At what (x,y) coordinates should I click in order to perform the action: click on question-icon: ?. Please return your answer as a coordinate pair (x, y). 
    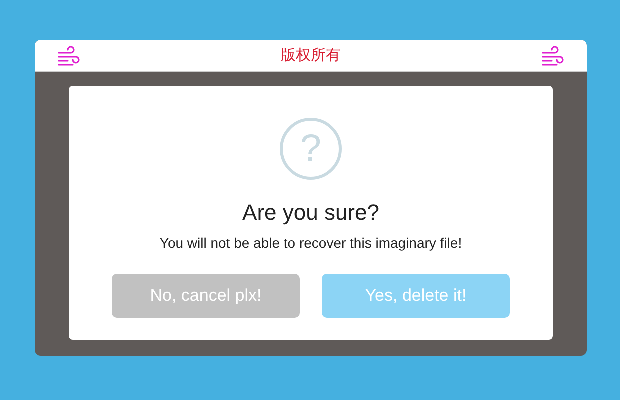
    Looking at the image, I should click on (311, 149).